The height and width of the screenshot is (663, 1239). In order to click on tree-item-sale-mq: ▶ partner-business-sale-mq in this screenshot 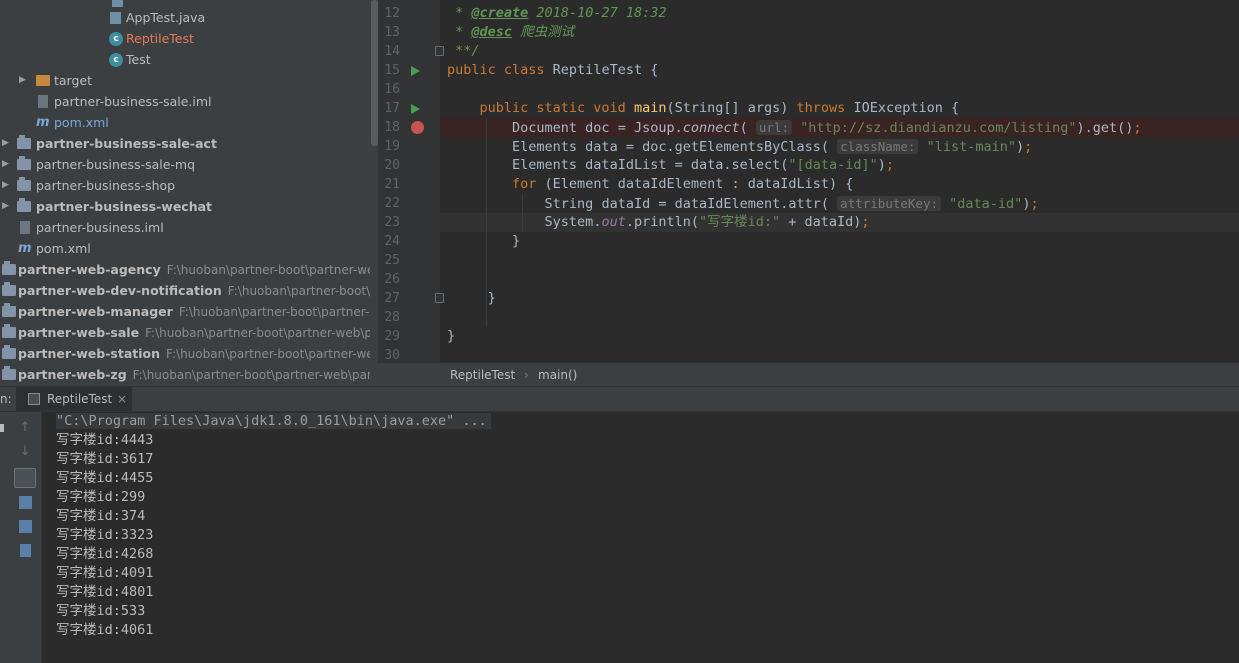, I will do `click(185, 164)`.